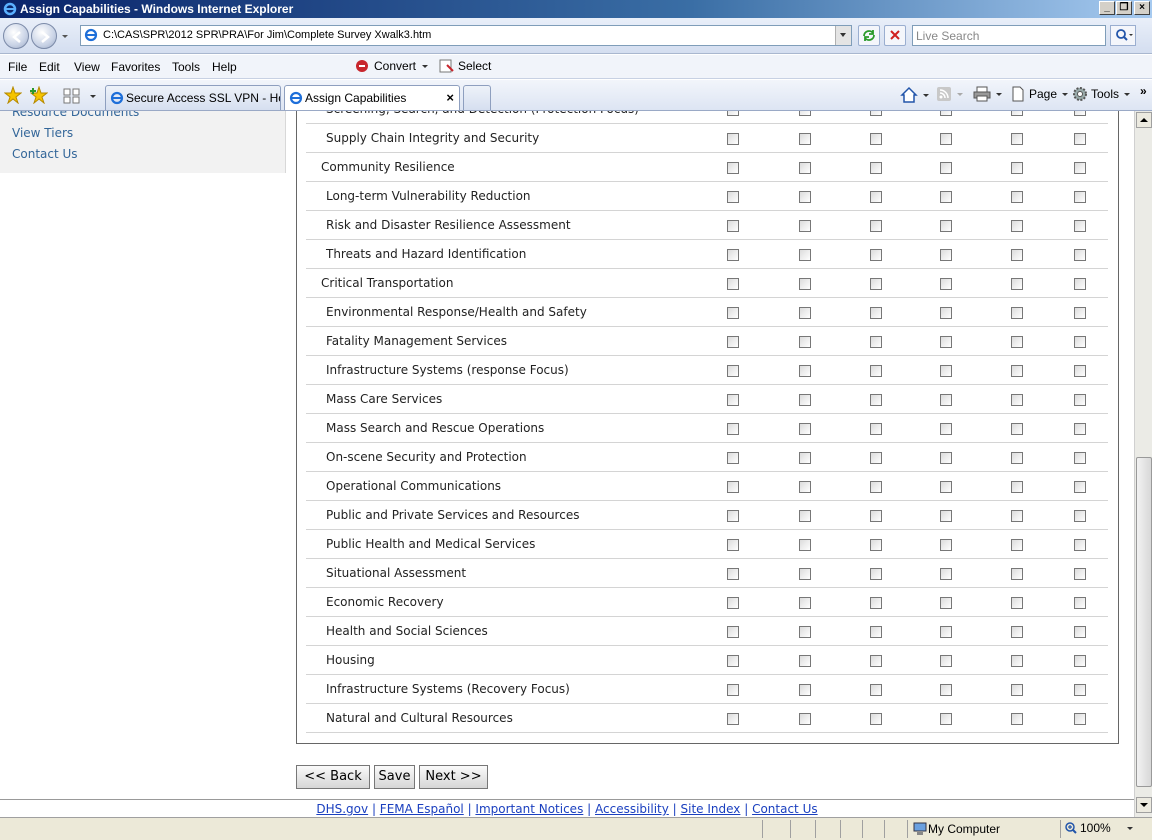  I want to click on favorites-star-icon, so click(13, 95).